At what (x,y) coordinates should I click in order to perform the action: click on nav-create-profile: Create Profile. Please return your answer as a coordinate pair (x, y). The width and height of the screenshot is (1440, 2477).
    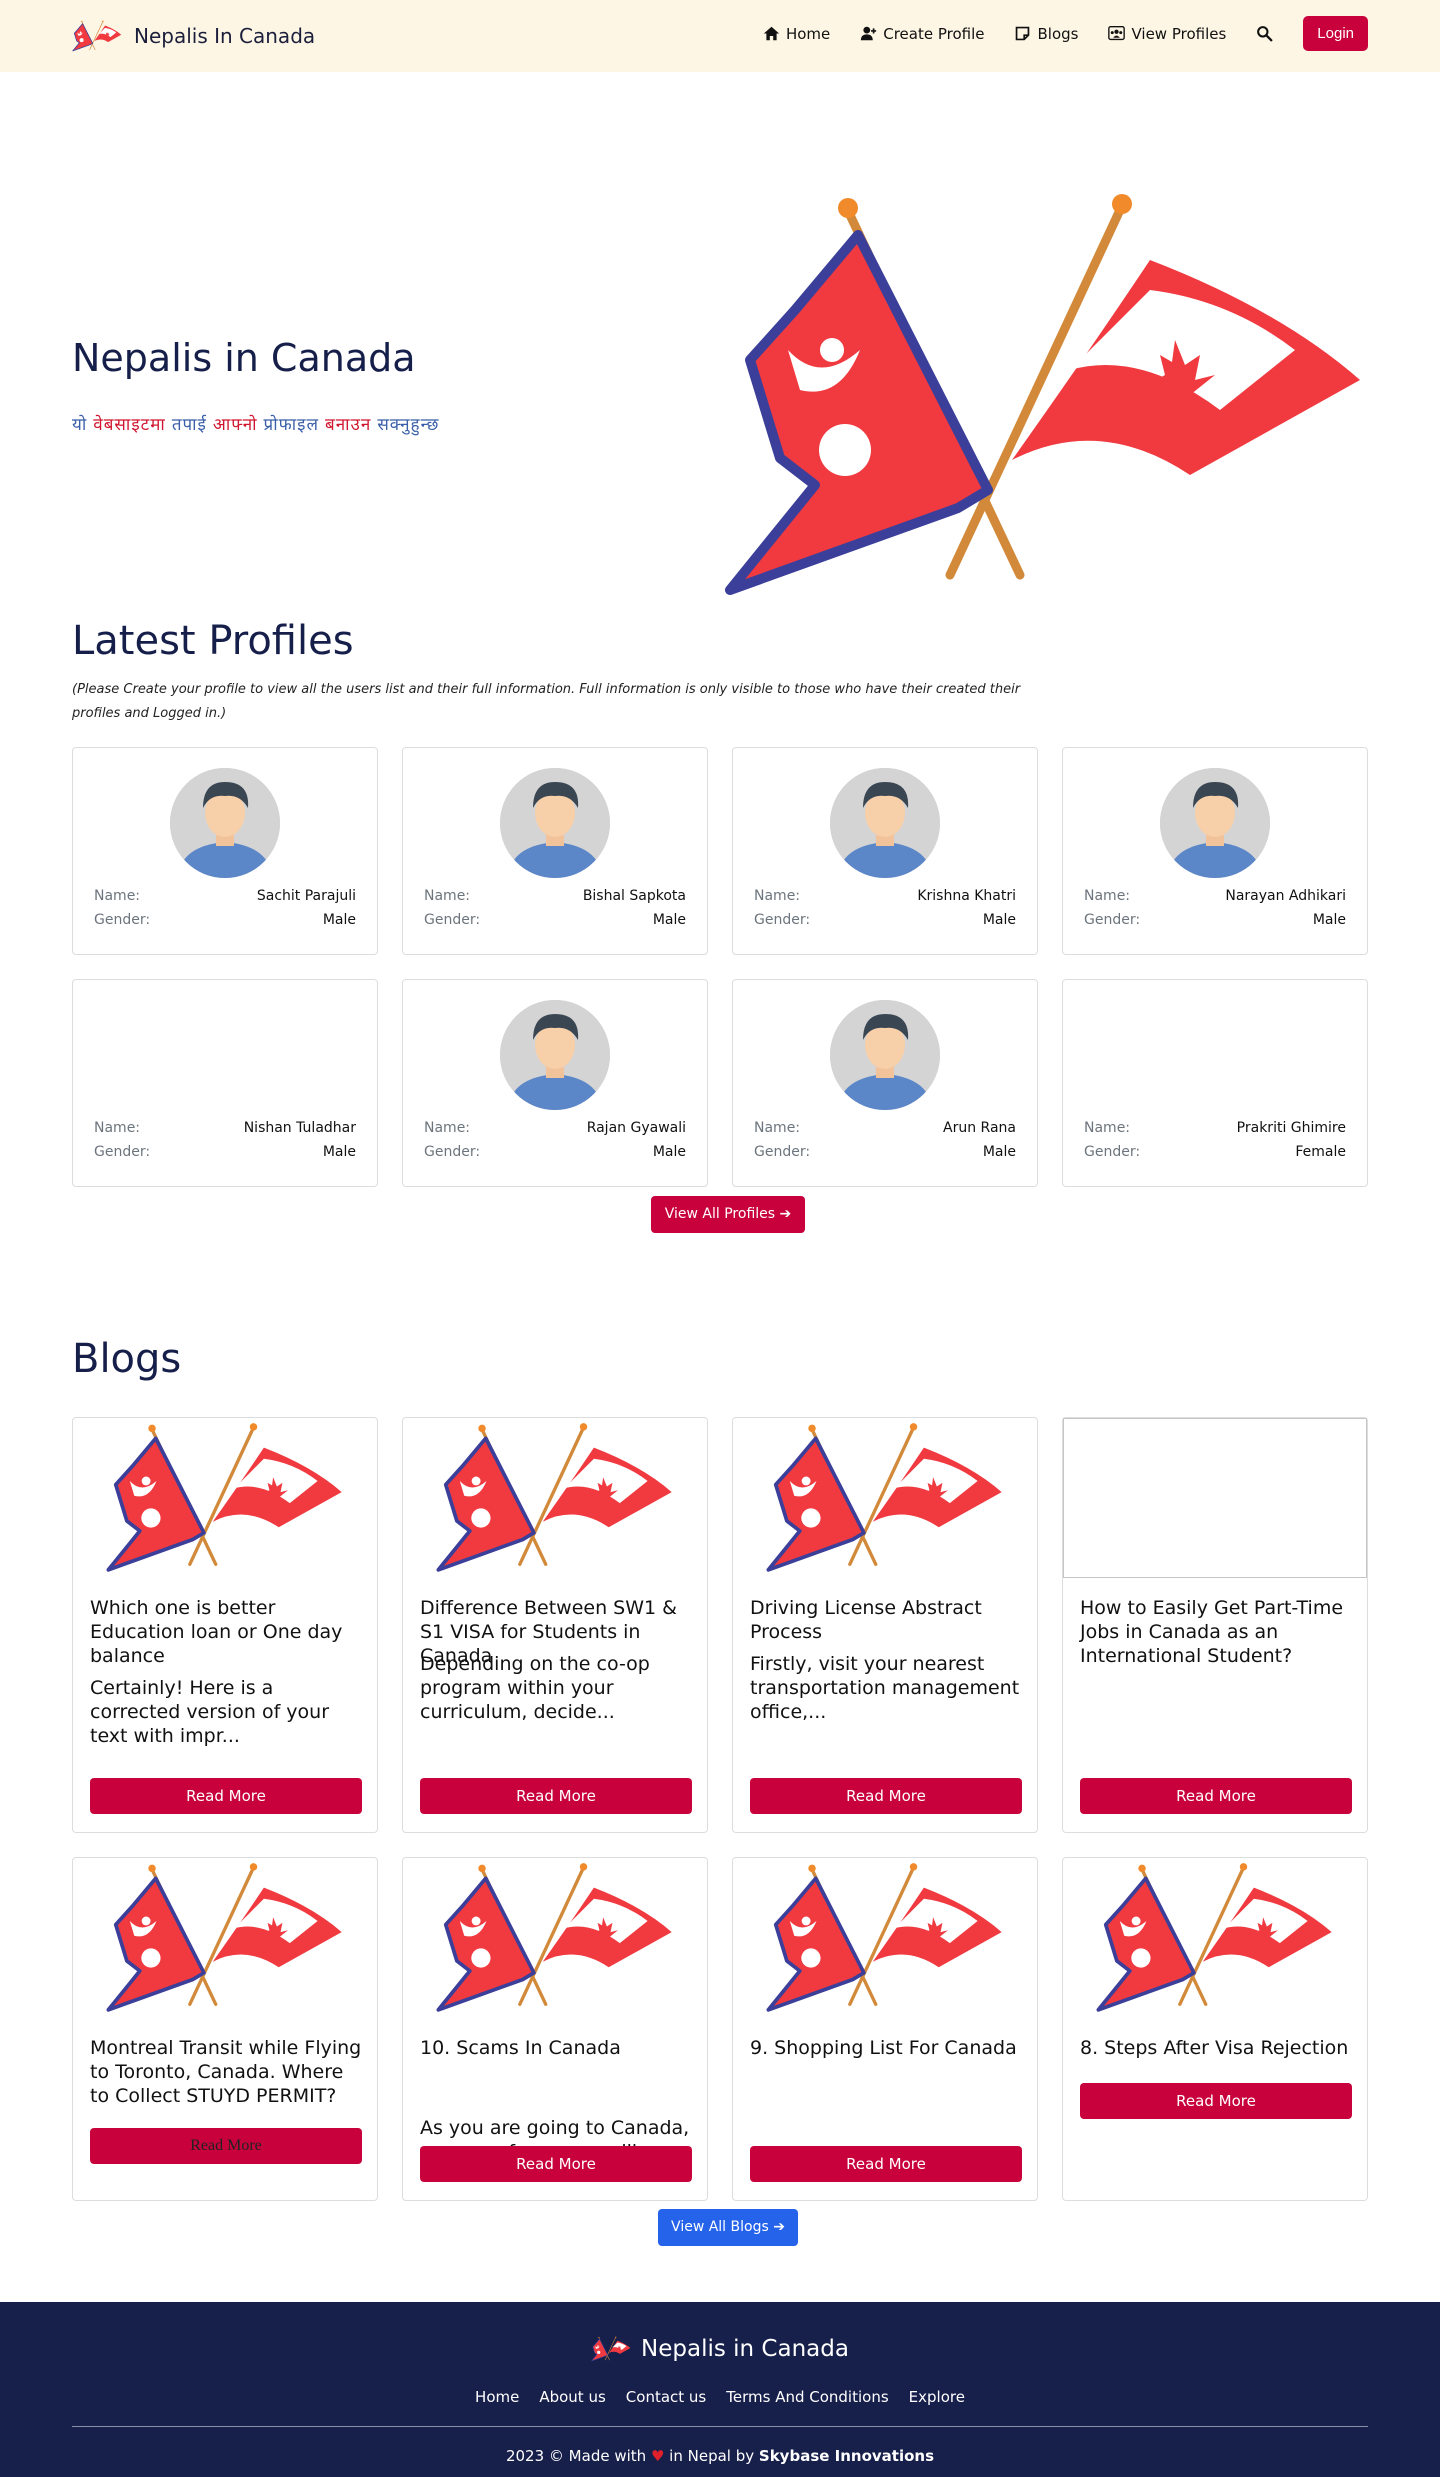
    Looking at the image, I should click on (922, 34).